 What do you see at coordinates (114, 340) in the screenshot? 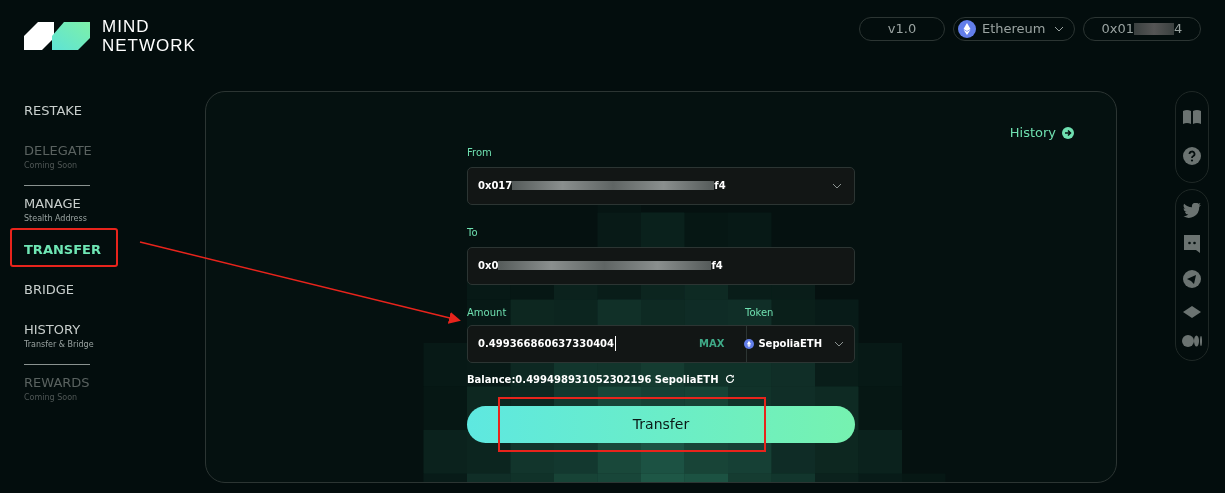
I see `sidebar-item: HISTORY Transfer & Bridge` at bounding box center [114, 340].